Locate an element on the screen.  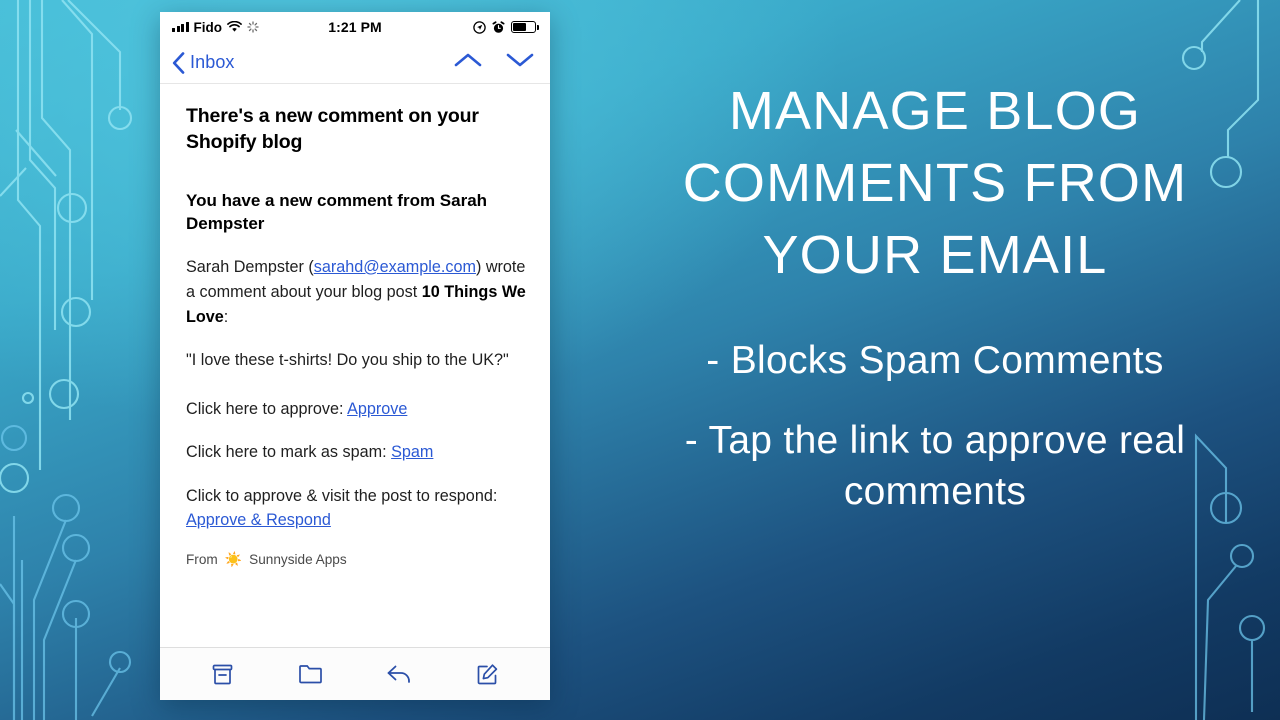
archive-button is located at coordinates (222, 674).